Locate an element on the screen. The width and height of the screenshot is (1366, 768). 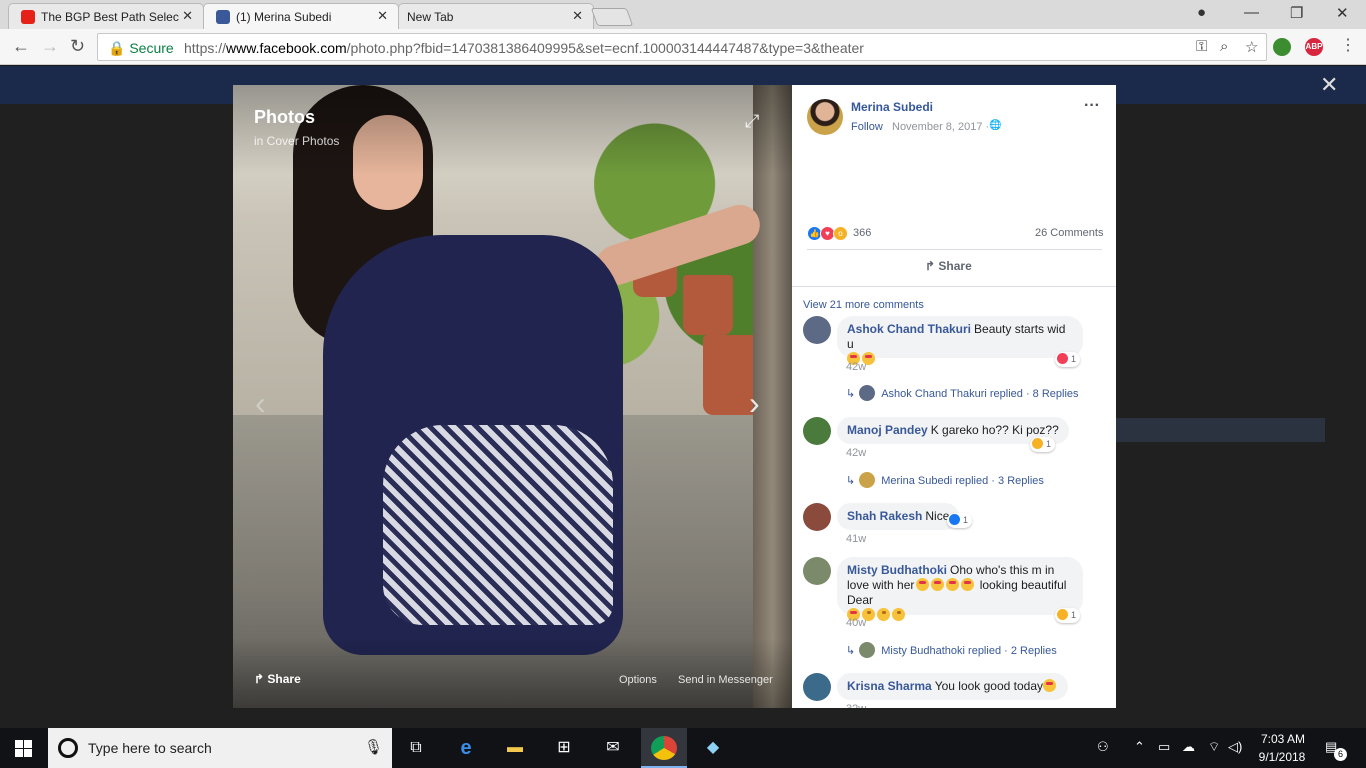
people-icon: ⚇ is located at coordinates (1103, 747).